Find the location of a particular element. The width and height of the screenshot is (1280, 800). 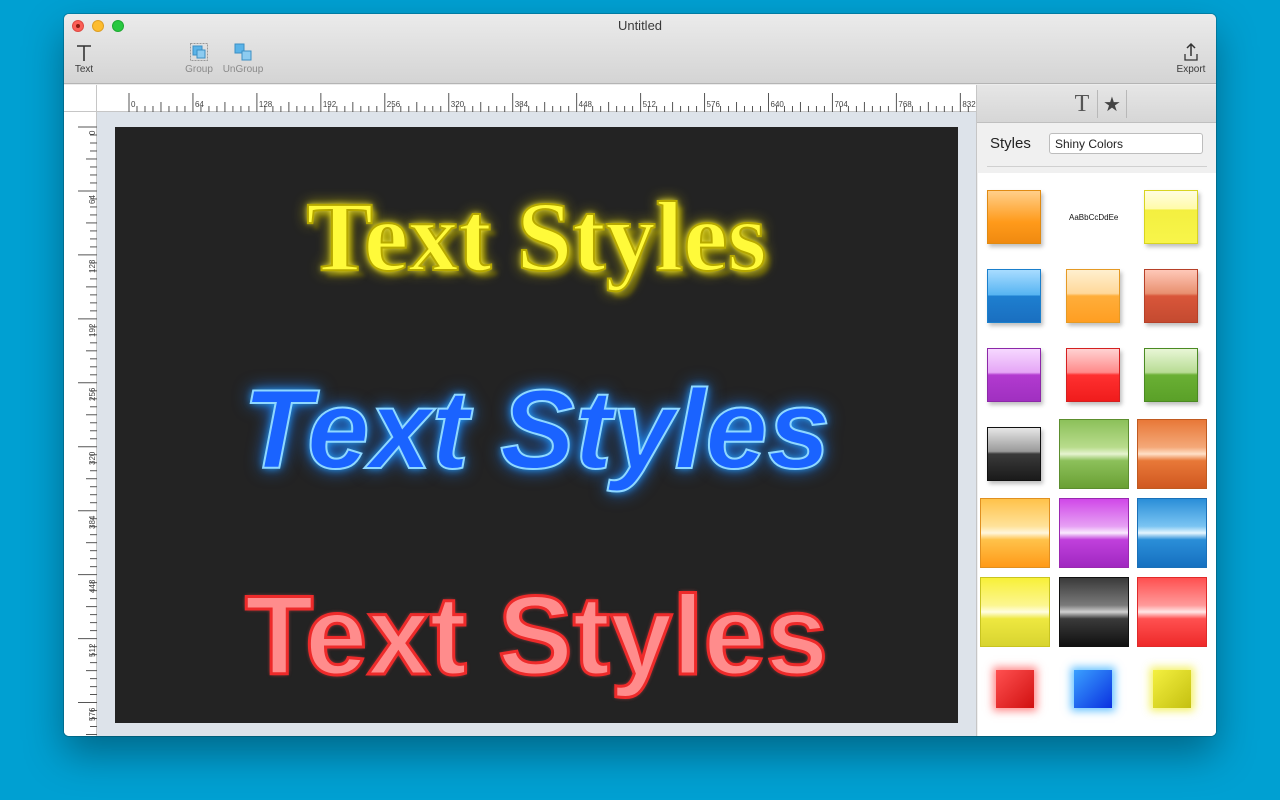

styles-category-select: Shiny Colors is located at coordinates (1126, 143).